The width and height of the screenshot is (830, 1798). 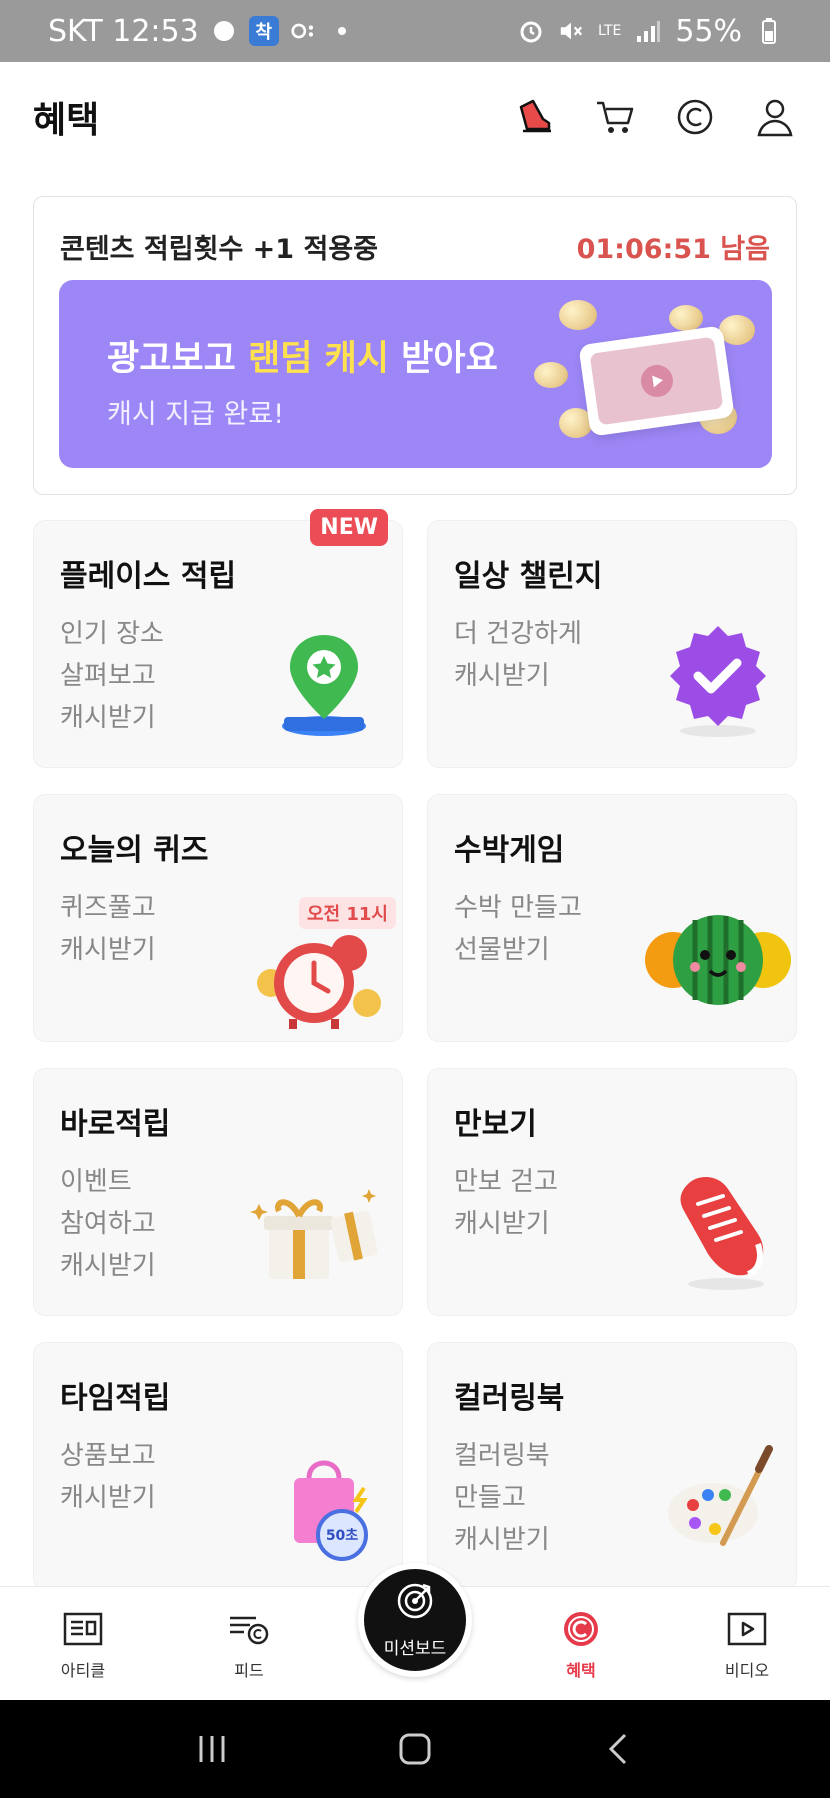 What do you see at coordinates (612, 644) in the screenshot?
I see `card-daily-challenge: 일상 챌린지 더 건강하게 캐시받기` at bounding box center [612, 644].